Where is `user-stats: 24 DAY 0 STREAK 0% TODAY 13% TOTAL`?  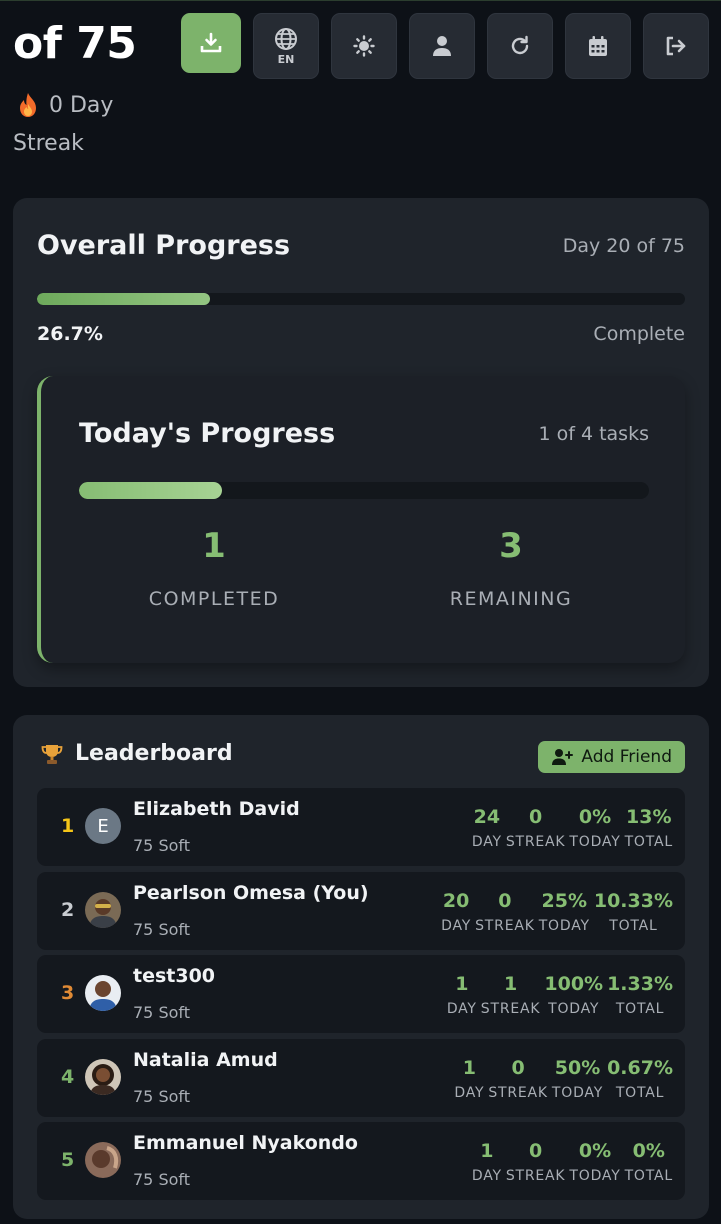
user-stats: 24 DAY 0 STREAK 0% TODAY 13% TOTAL is located at coordinates (570, 827).